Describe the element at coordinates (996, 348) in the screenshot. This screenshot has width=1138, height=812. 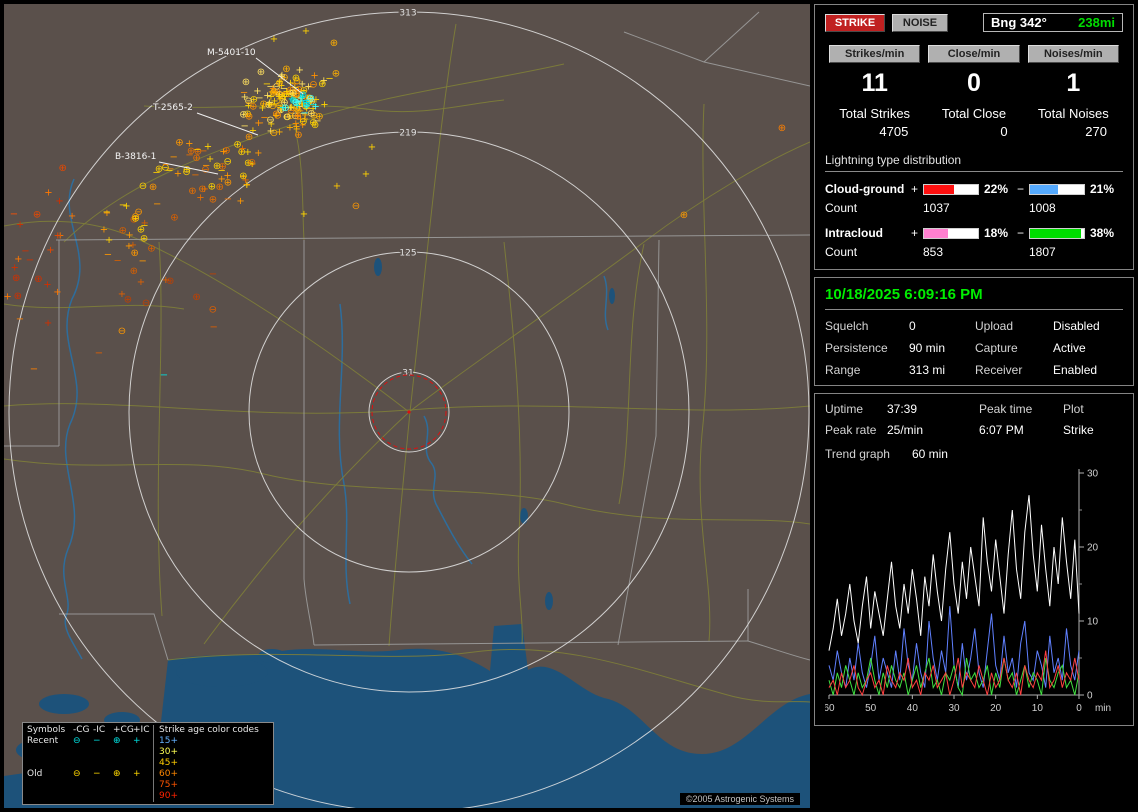
I see `capture-label: Capture` at that location.